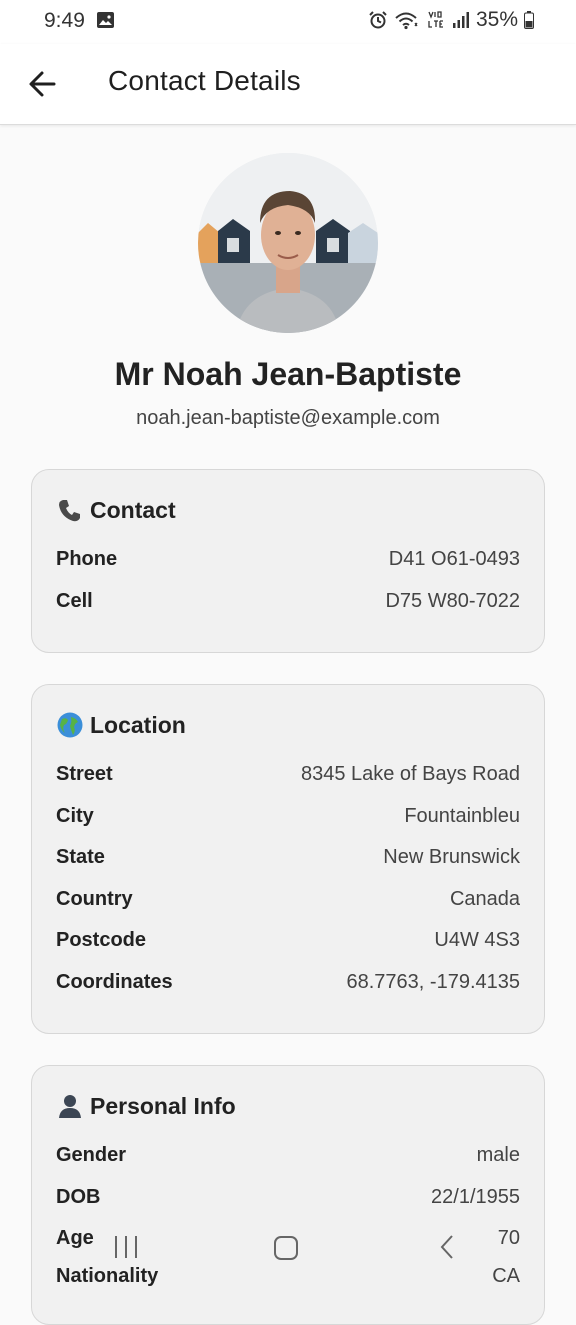 This screenshot has height=1325, width=576. Describe the element at coordinates (462, 816) in the screenshot. I see `row-value: Fountainbleu` at that location.